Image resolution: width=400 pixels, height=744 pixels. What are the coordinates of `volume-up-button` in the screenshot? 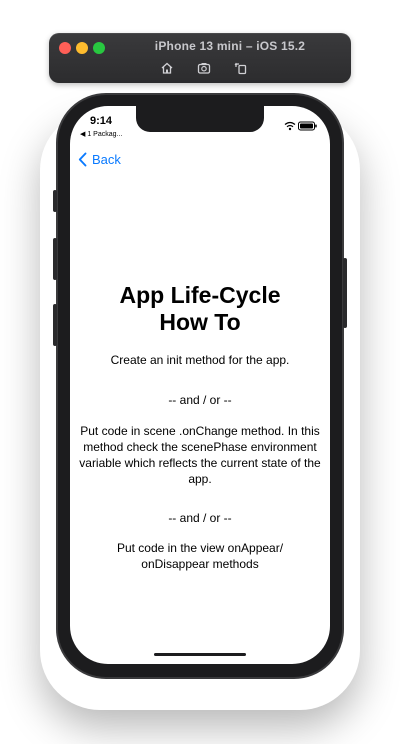 It's located at (55, 259).